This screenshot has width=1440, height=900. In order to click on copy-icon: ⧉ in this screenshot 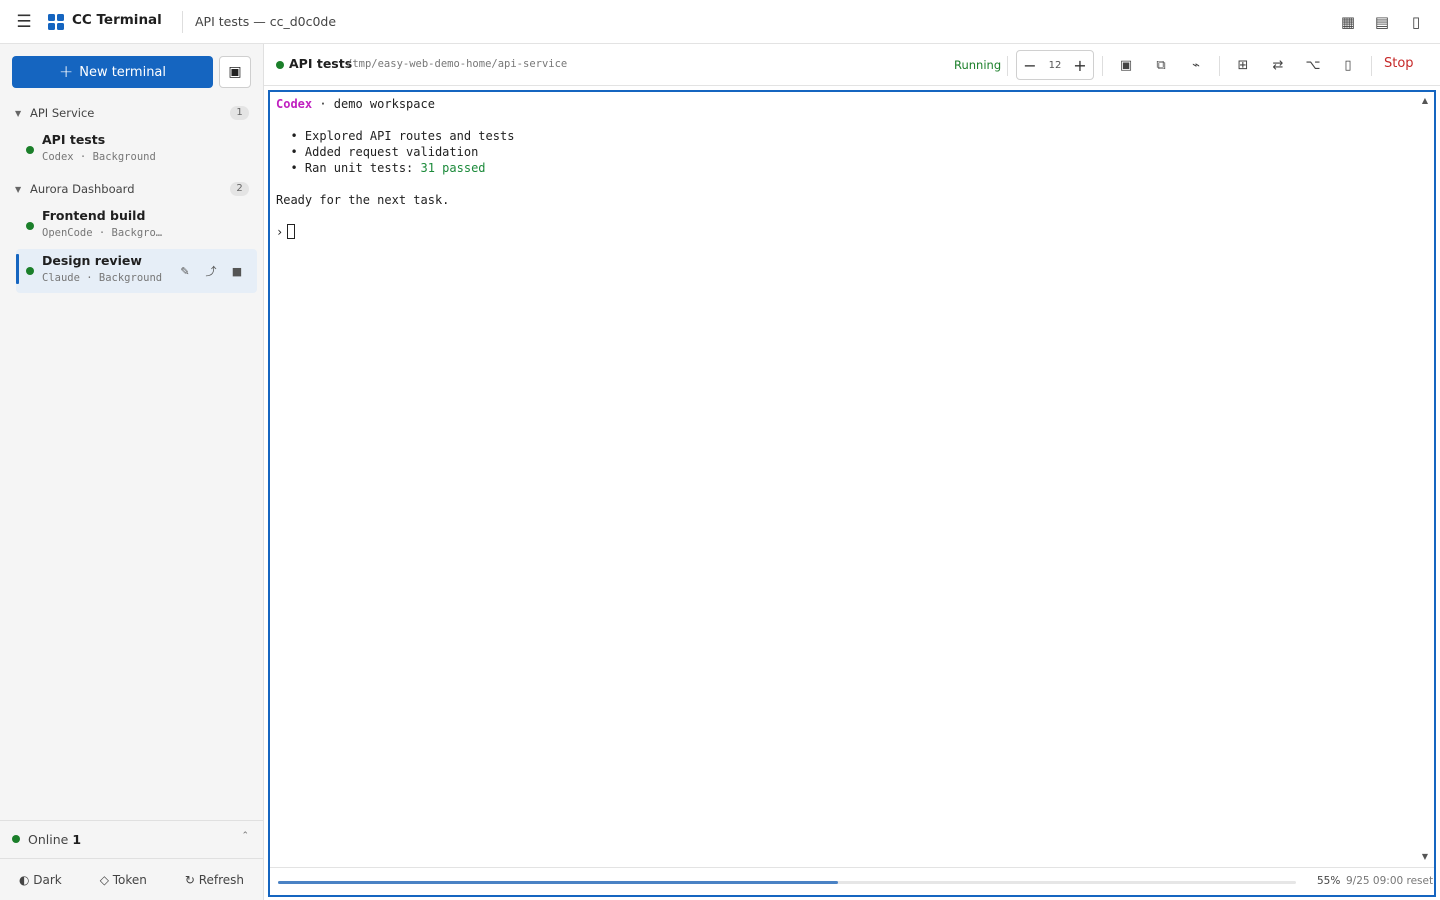, I will do `click(1161, 65)`.